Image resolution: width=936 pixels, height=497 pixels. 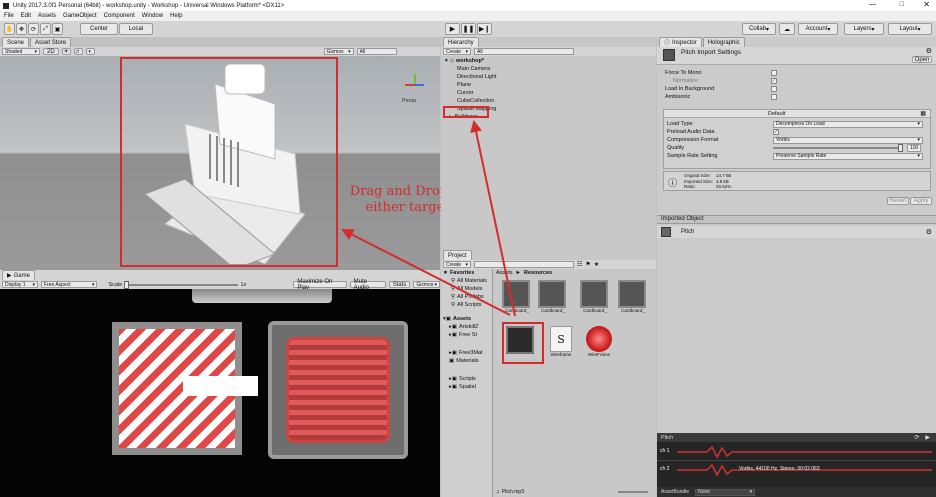 I want to click on pause-icon: ❚❚, so click(x=468, y=29).